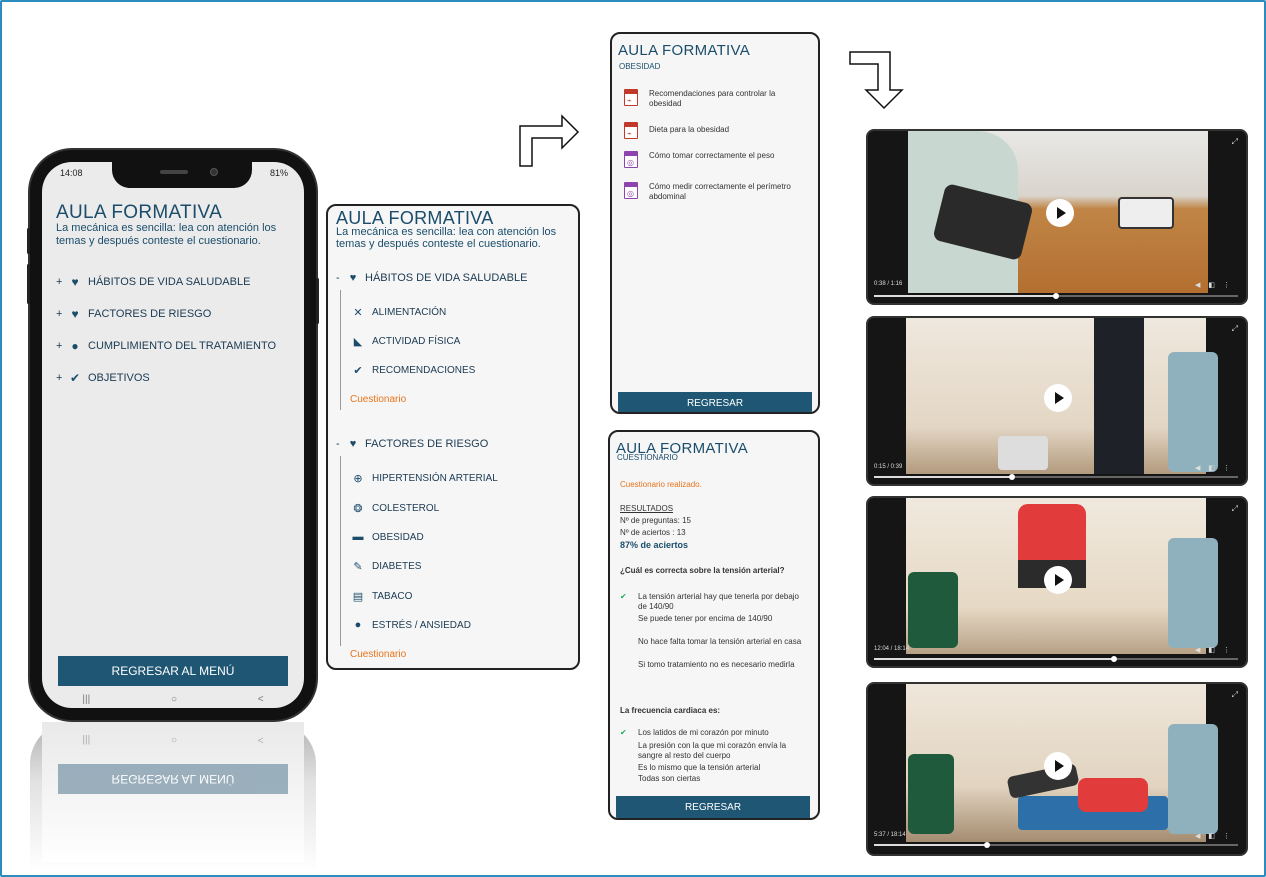  What do you see at coordinates (75, 314) in the screenshot?
I see `broken-heart-icon: ♥` at bounding box center [75, 314].